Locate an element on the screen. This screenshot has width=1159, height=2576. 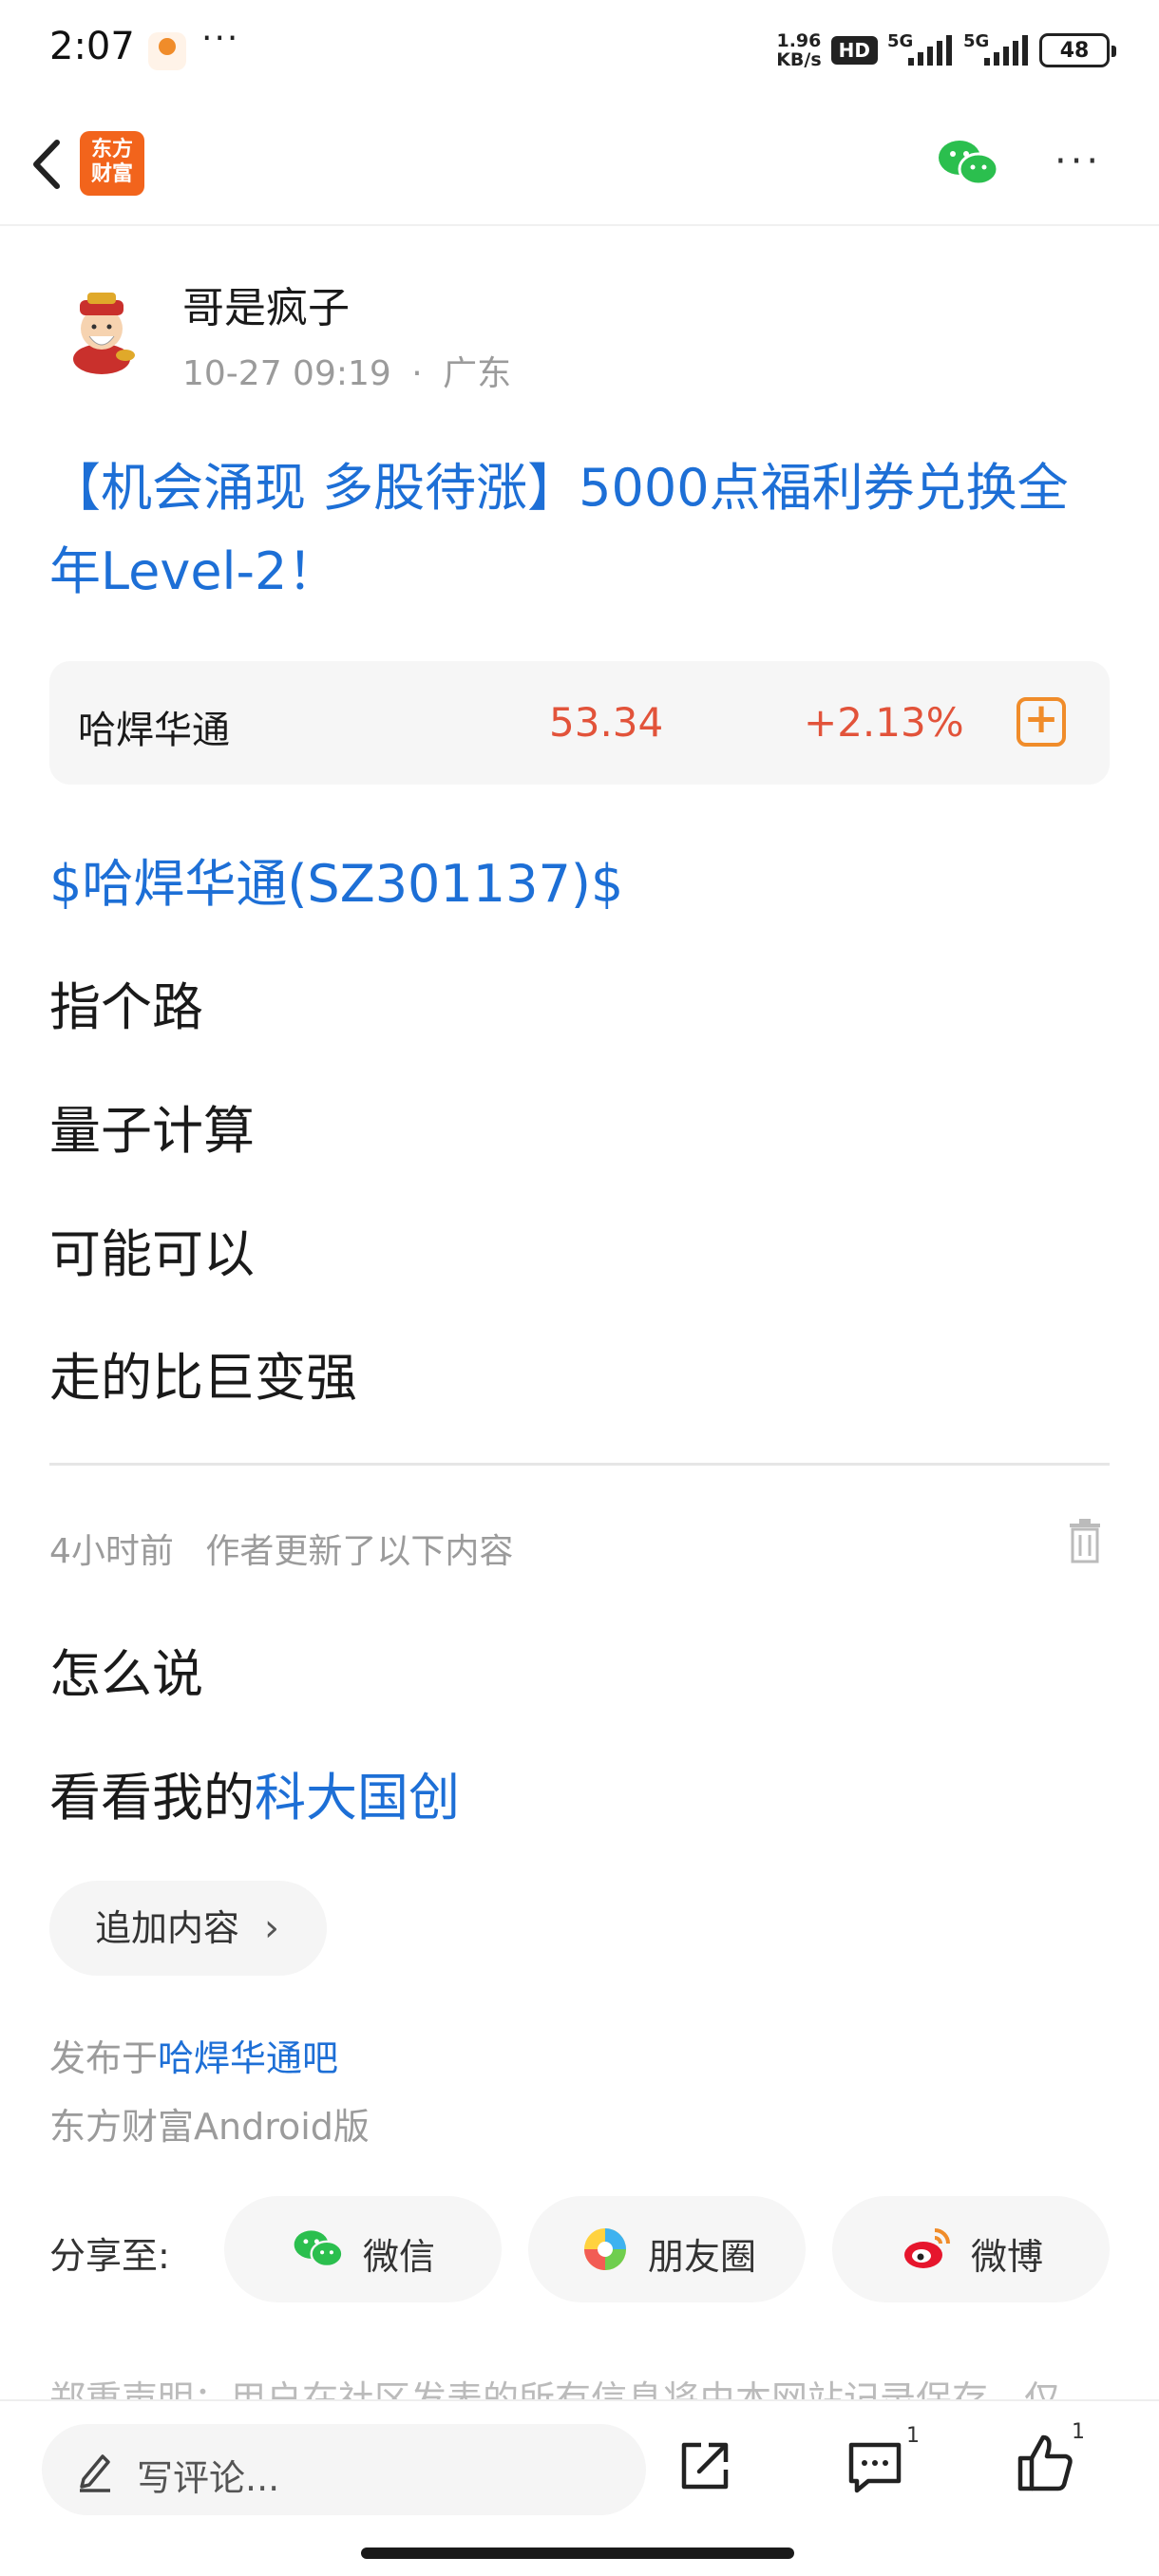
stock-mention-link: 科大国创 is located at coordinates (357, 1798).